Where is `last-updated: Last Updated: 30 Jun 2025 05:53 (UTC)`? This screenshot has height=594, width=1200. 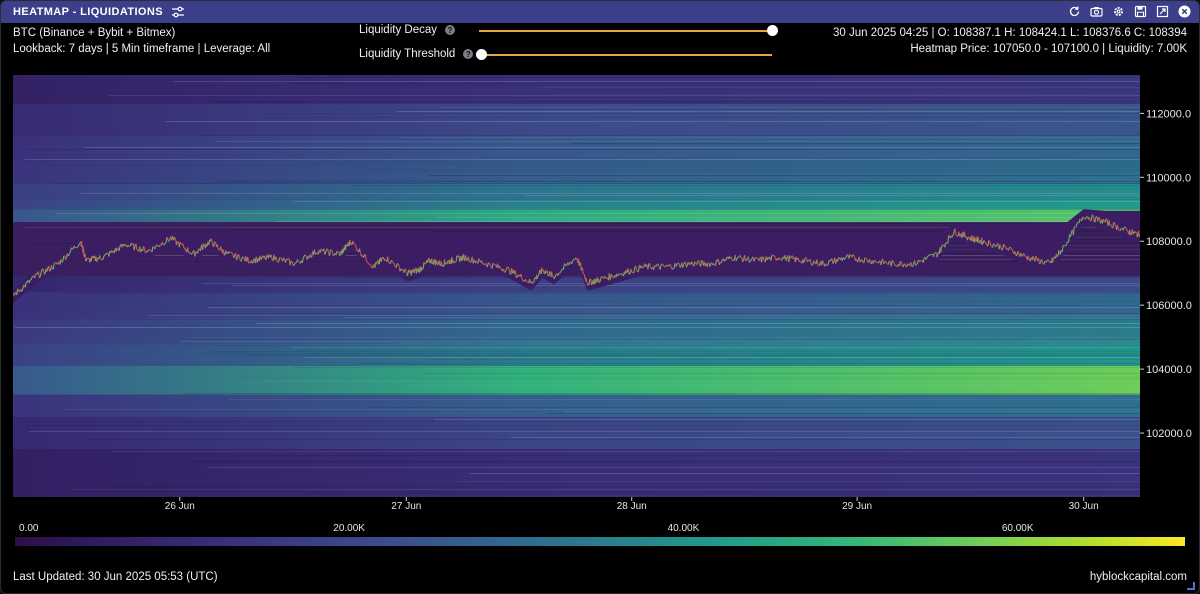
last-updated: Last Updated: 30 Jun 2025 05:53 (UTC) is located at coordinates (115, 577).